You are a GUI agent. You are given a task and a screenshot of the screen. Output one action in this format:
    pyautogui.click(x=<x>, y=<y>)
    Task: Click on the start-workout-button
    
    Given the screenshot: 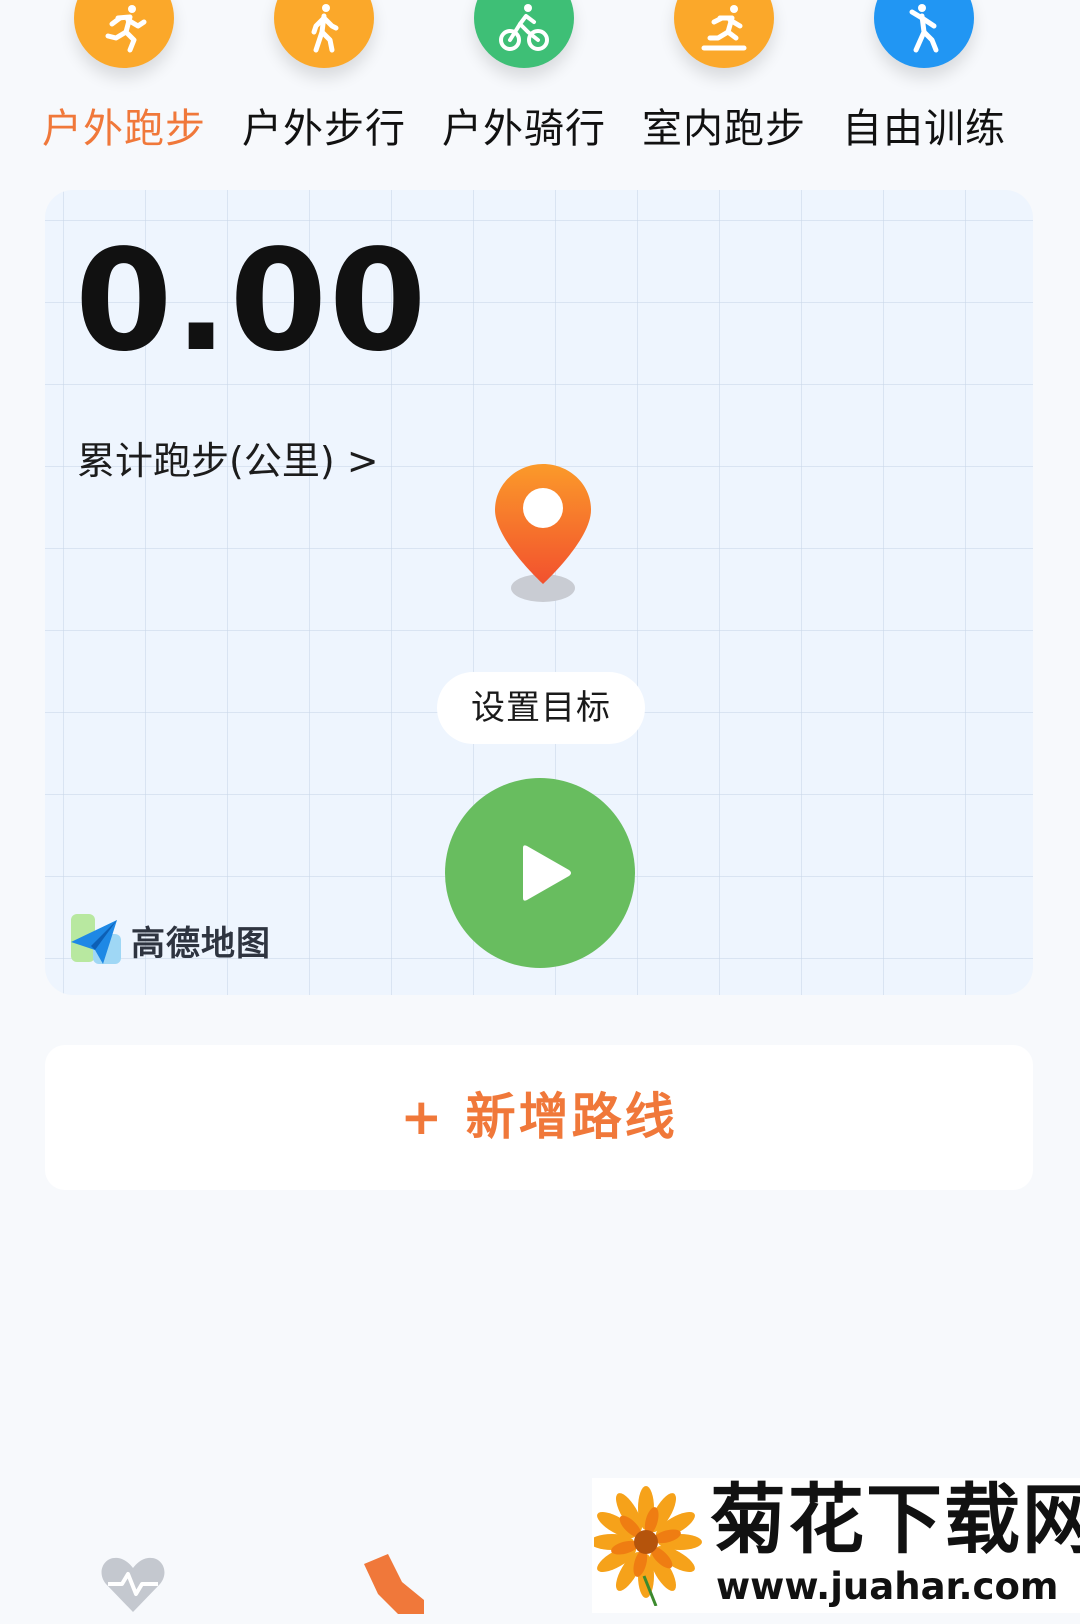 What is the action you would take?
    pyautogui.click(x=540, y=873)
    